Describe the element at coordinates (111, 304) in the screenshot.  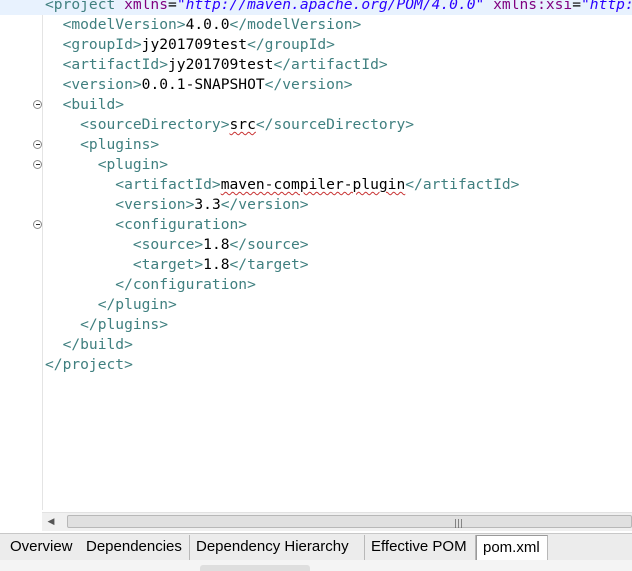
I see `code-token: </plugin>` at that location.